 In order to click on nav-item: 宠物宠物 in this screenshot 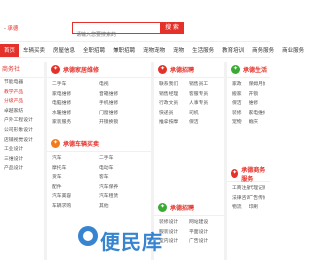, I will do `click(154, 50)`.